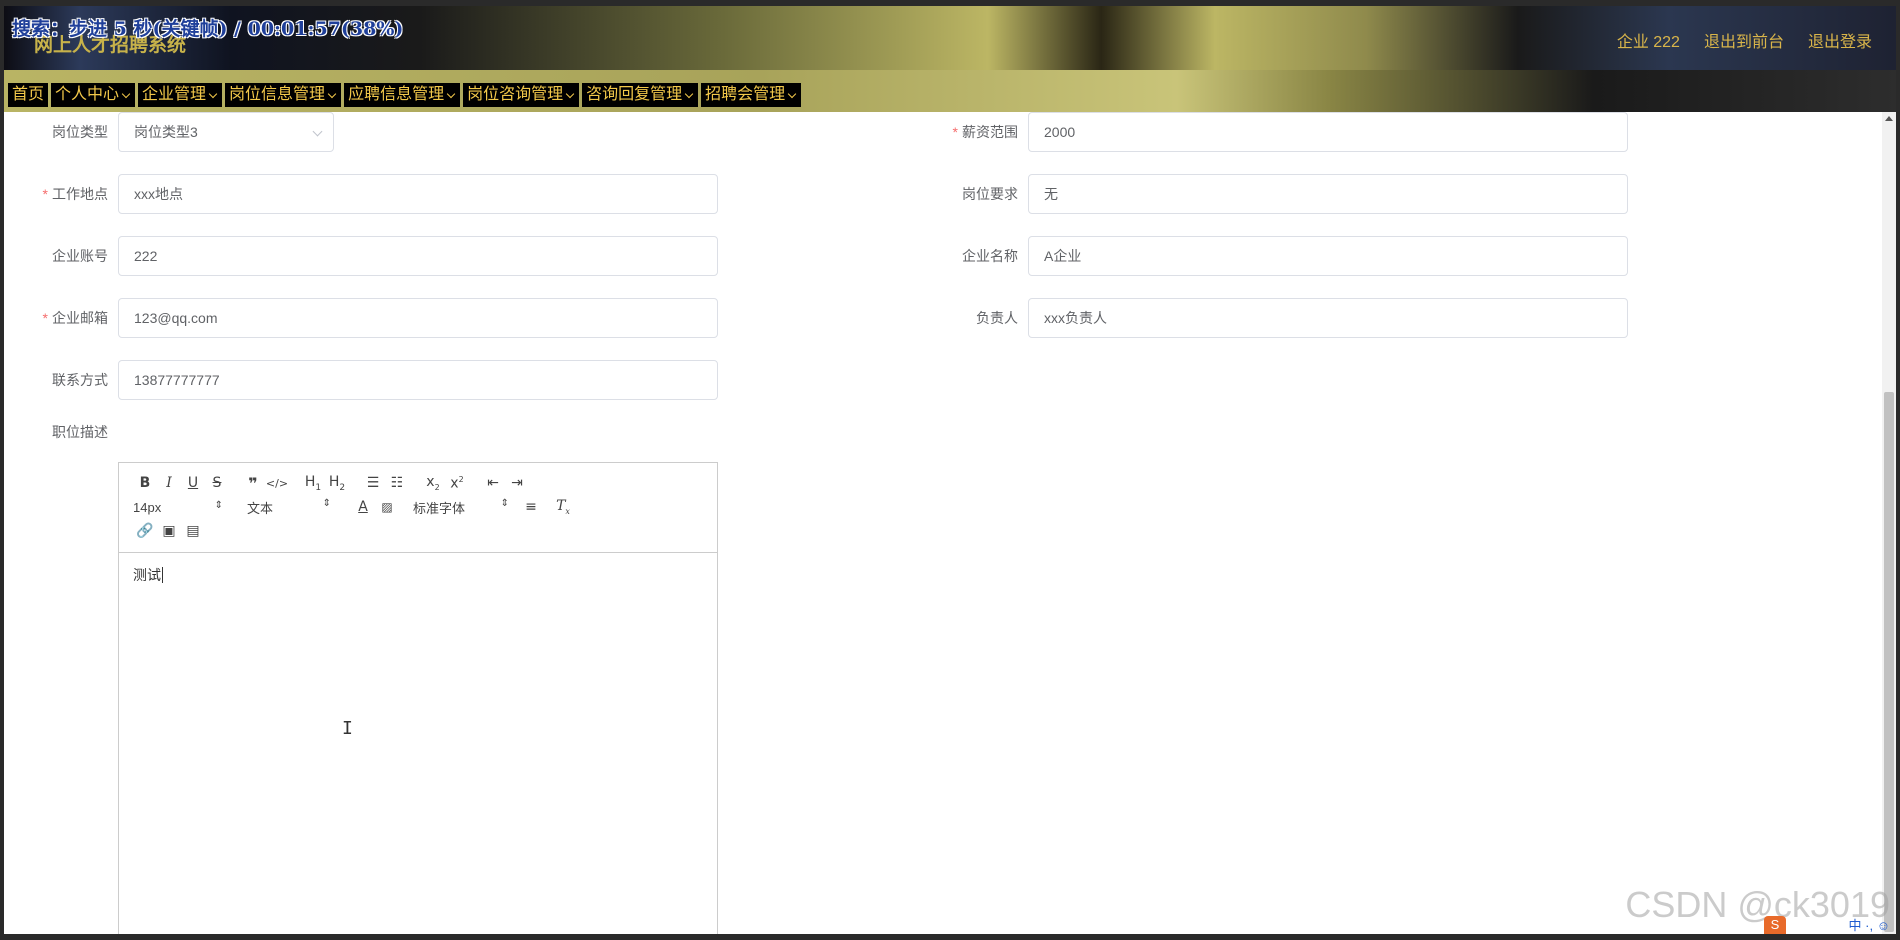 Image resolution: width=1900 pixels, height=940 pixels. I want to click on bold-button: B, so click(145, 483).